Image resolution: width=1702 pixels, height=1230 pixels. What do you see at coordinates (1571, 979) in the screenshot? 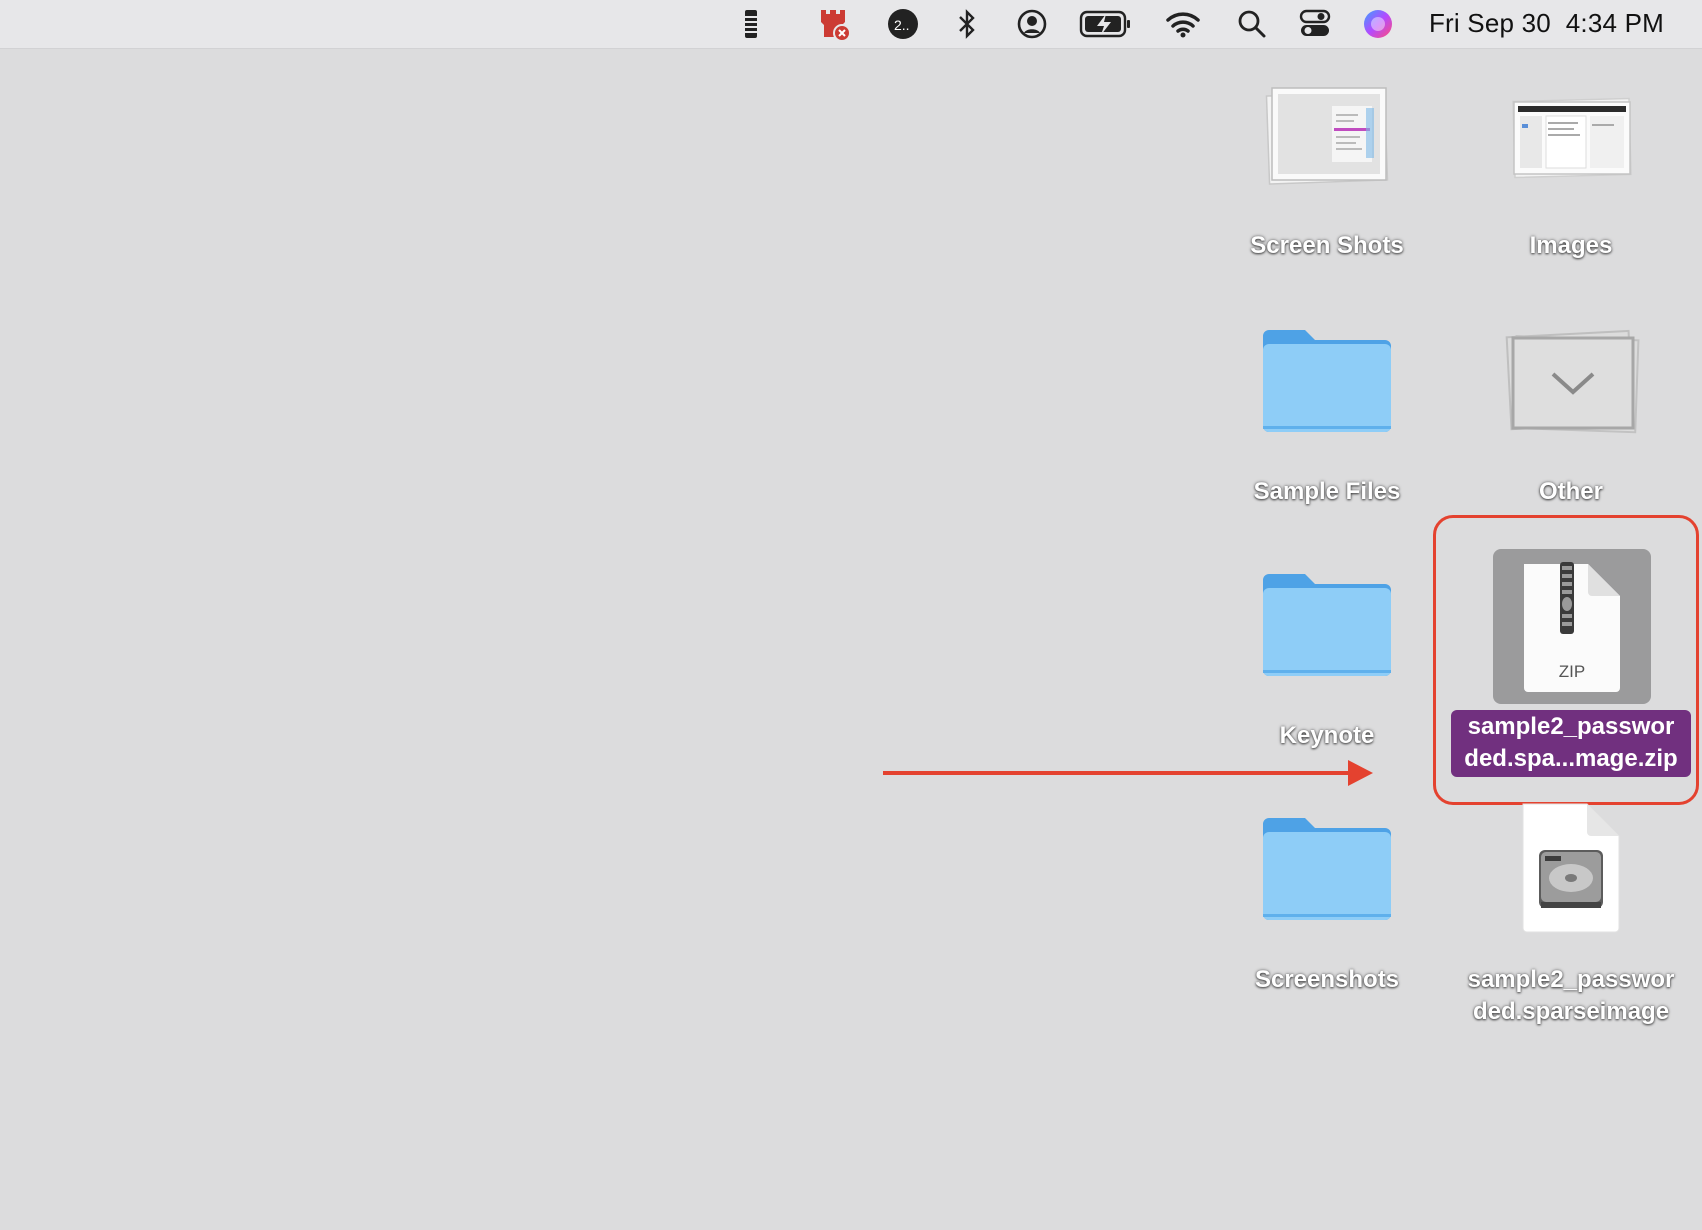
I see `desktop-item-label-line1: sample2_passwor` at bounding box center [1571, 979].